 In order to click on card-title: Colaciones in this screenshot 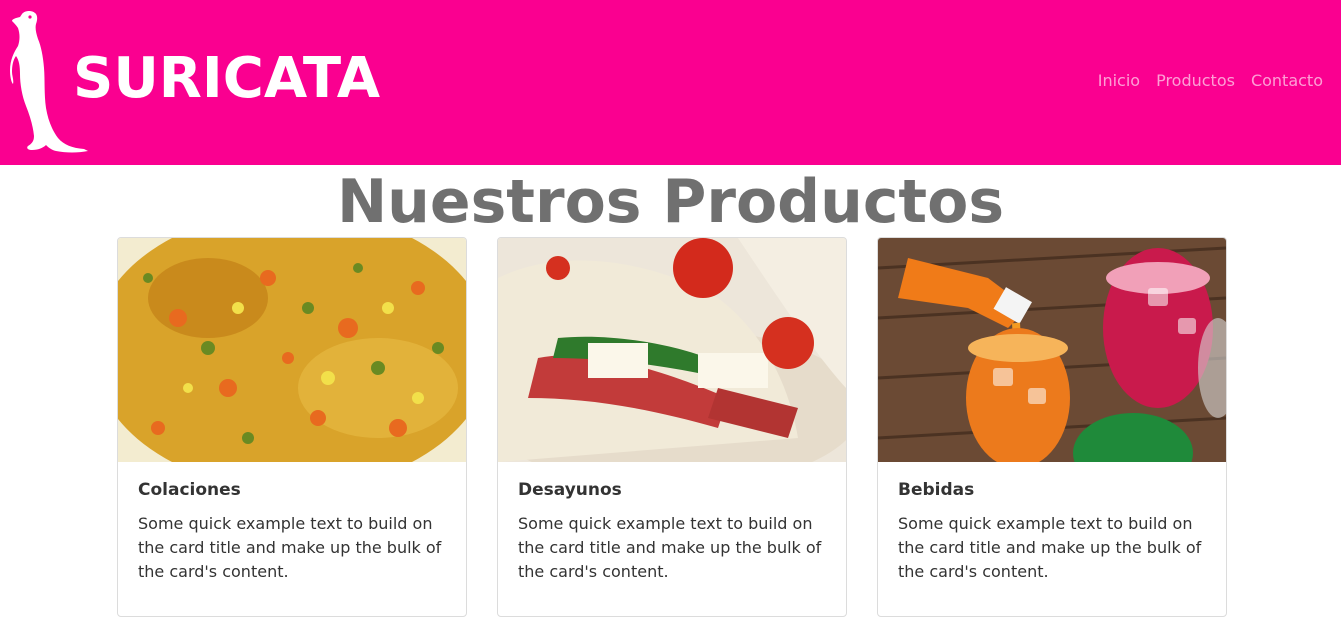, I will do `click(189, 490)`.